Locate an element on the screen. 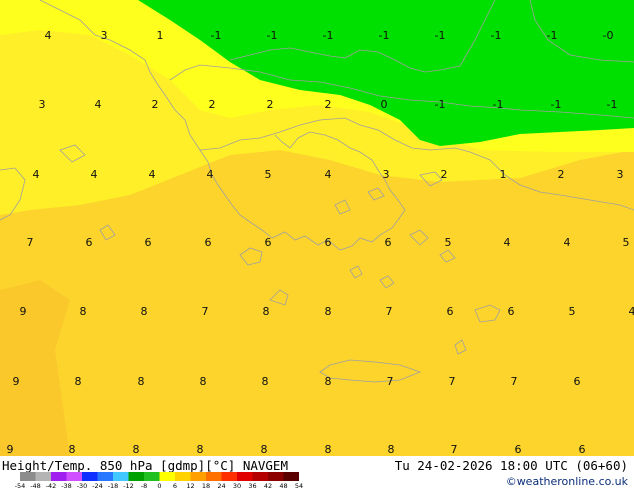 The width and height of the screenshot is (634, 490). color-scale-tick: 30 is located at coordinates (237, 486).